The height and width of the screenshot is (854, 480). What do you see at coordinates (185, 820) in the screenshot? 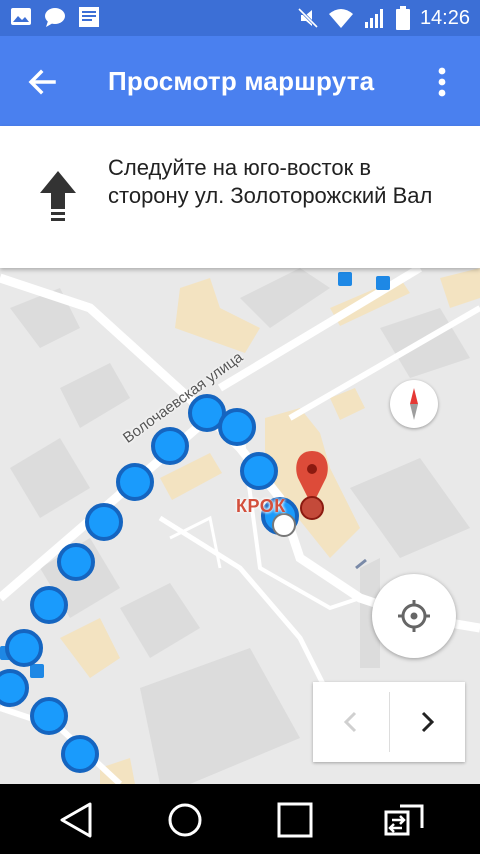
I see `home-icon` at bounding box center [185, 820].